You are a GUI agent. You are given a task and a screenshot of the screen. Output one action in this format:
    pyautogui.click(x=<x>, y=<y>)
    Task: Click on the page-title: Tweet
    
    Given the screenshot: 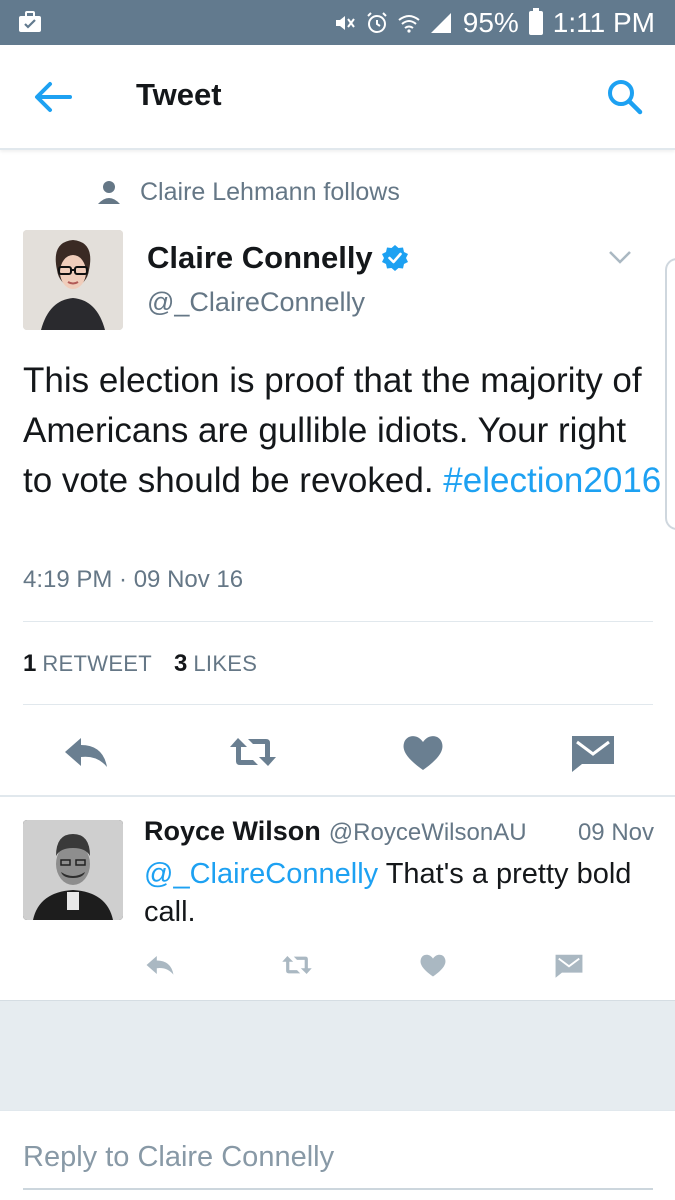 What is the action you would take?
    pyautogui.click(x=179, y=94)
    